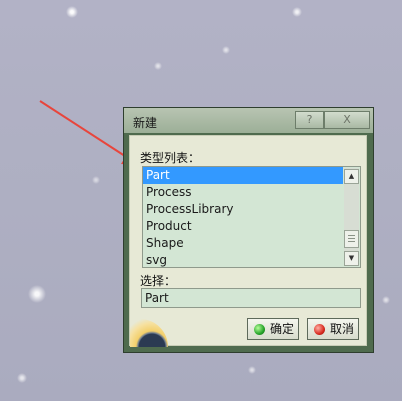  What do you see at coordinates (282, 329) in the screenshot?
I see `ok-button-label: 确定` at bounding box center [282, 329].